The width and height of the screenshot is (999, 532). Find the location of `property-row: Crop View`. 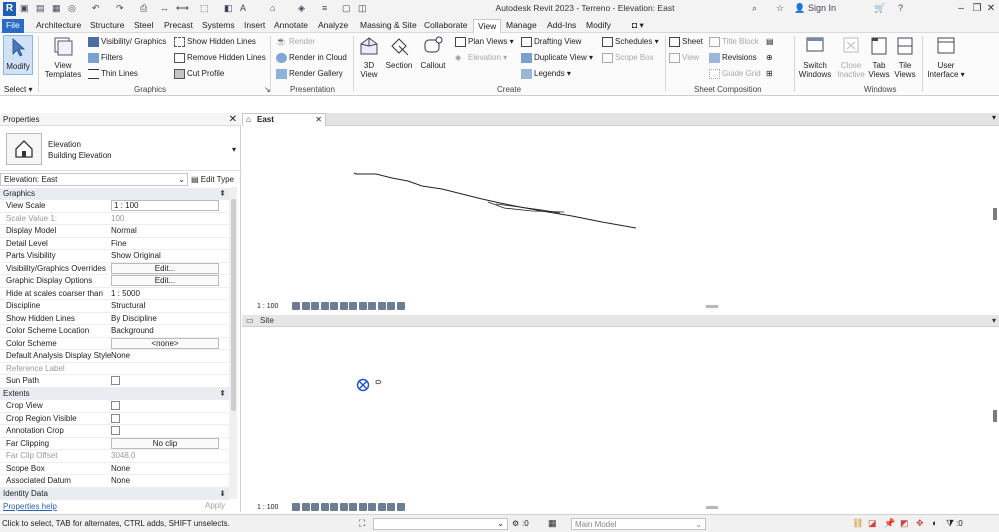

property-row: Crop View is located at coordinates (114, 406).